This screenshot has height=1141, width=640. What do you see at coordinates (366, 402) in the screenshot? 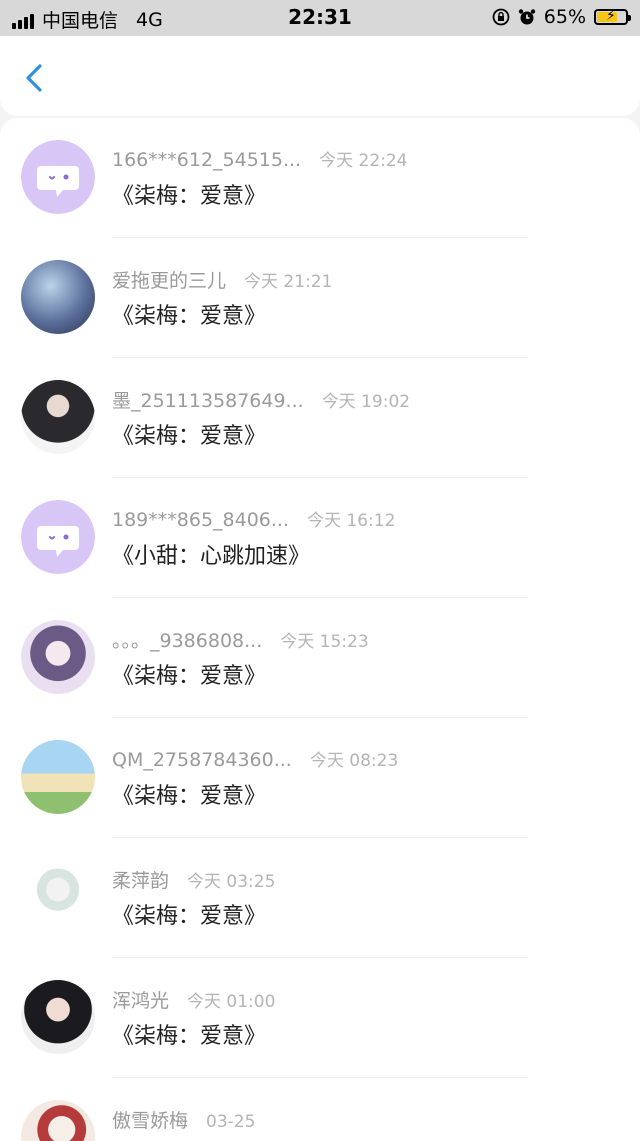
I see `message-time: 今天 19:02` at bounding box center [366, 402].